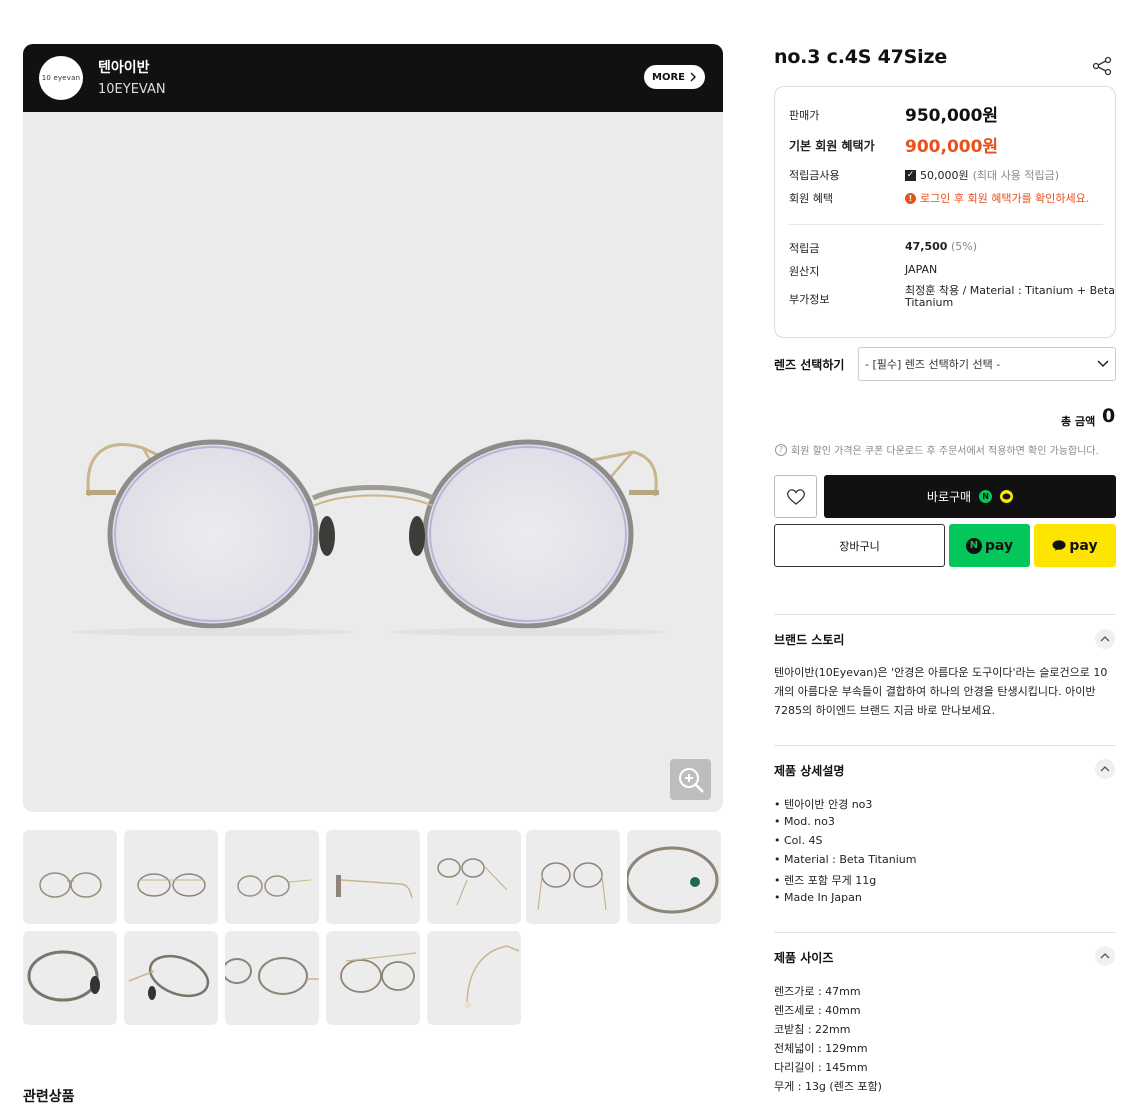 This screenshot has width=1125, height=1105. Describe the element at coordinates (910, 198) in the screenshot. I see `alert-icon: !` at that location.